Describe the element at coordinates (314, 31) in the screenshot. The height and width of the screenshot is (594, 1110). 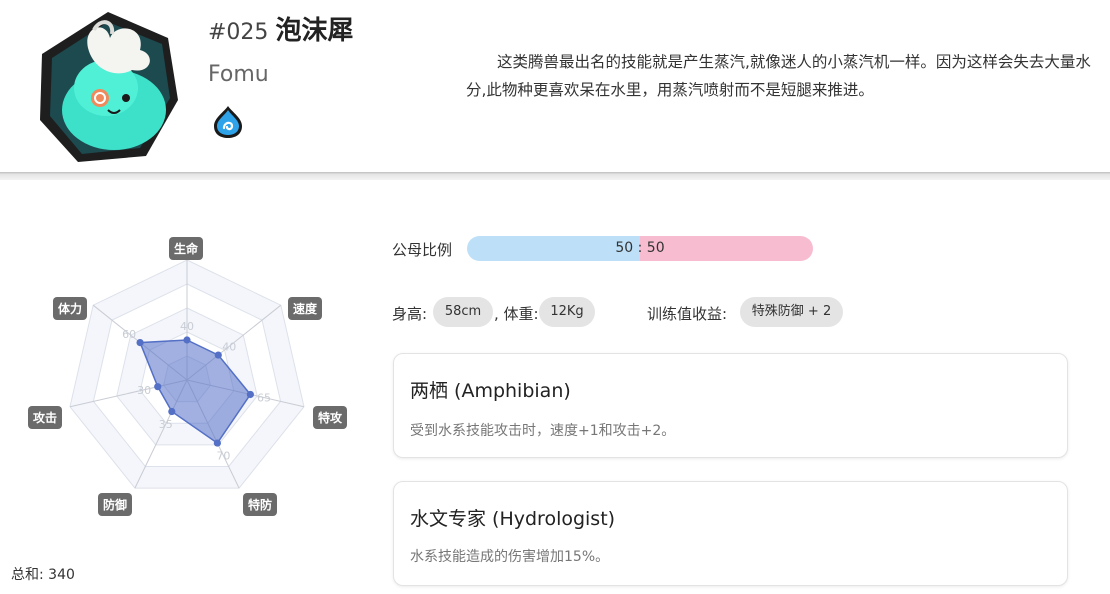
I see `temtem-name: 泡沫犀` at that location.